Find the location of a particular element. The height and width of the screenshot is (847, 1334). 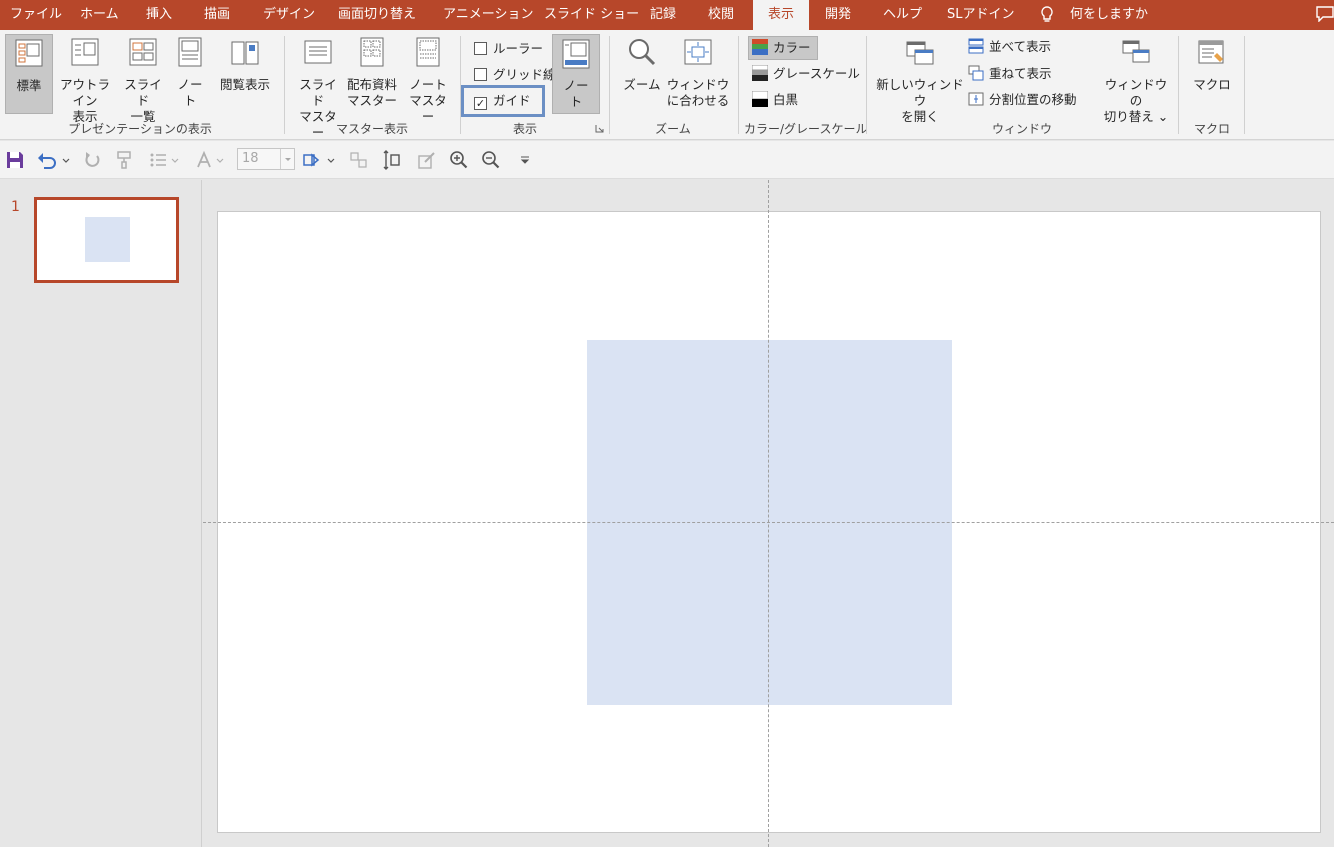

arrange-all-button: 並べて表示 is located at coordinates (1009, 47).